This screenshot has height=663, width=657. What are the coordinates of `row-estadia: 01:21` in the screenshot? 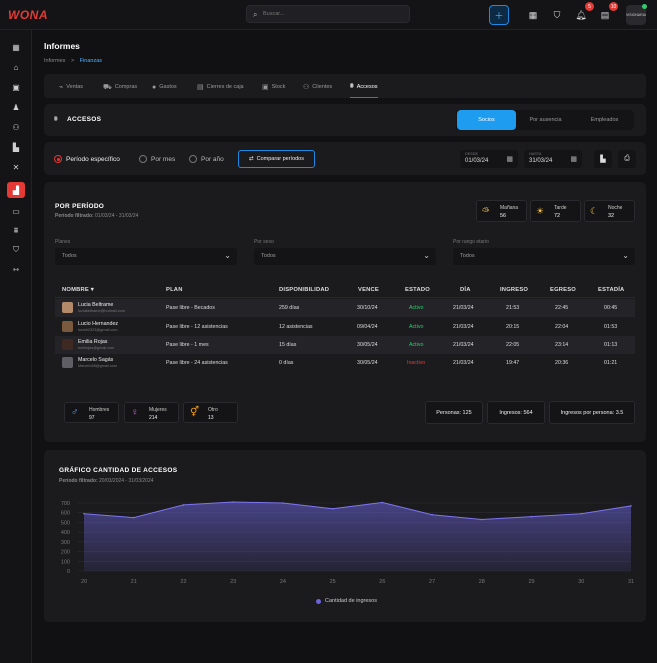 It's located at (611, 363).